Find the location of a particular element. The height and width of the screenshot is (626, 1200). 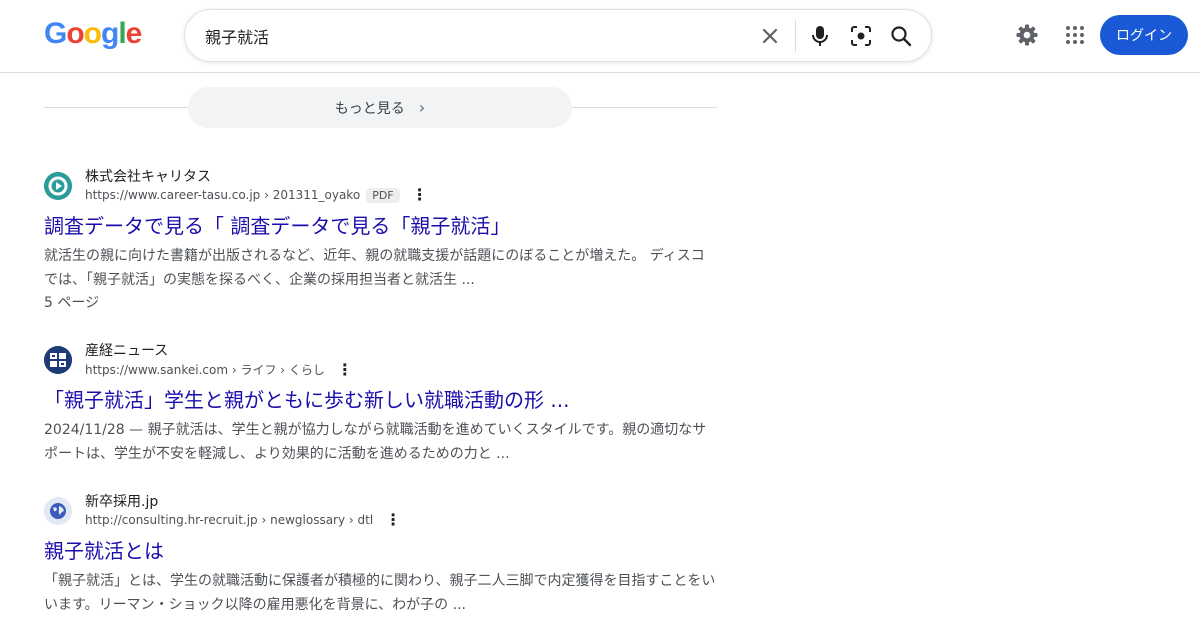

search-input is located at coordinates (475, 36).